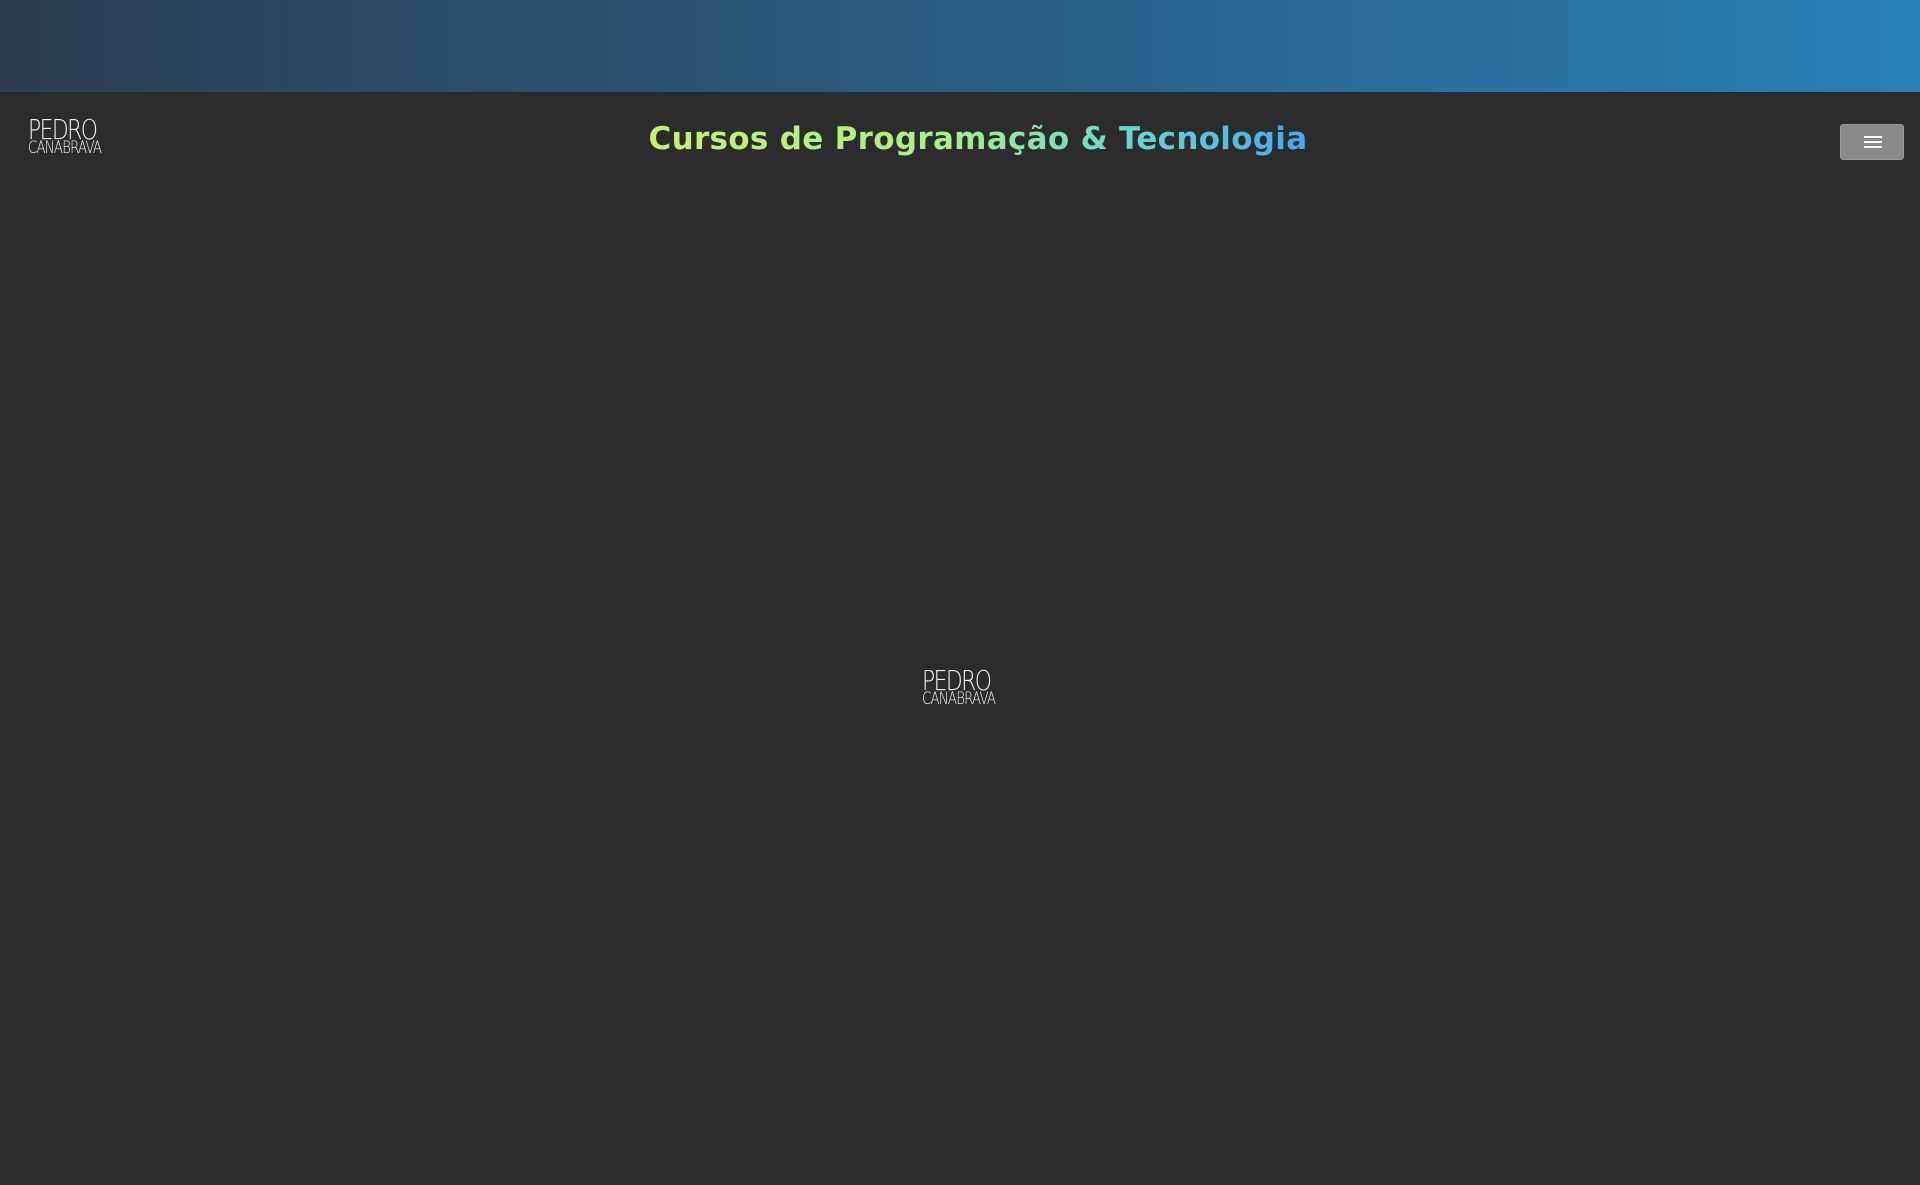  What do you see at coordinates (959, 699) in the screenshot?
I see `loading-logo-line-2: CANABRAVA` at bounding box center [959, 699].